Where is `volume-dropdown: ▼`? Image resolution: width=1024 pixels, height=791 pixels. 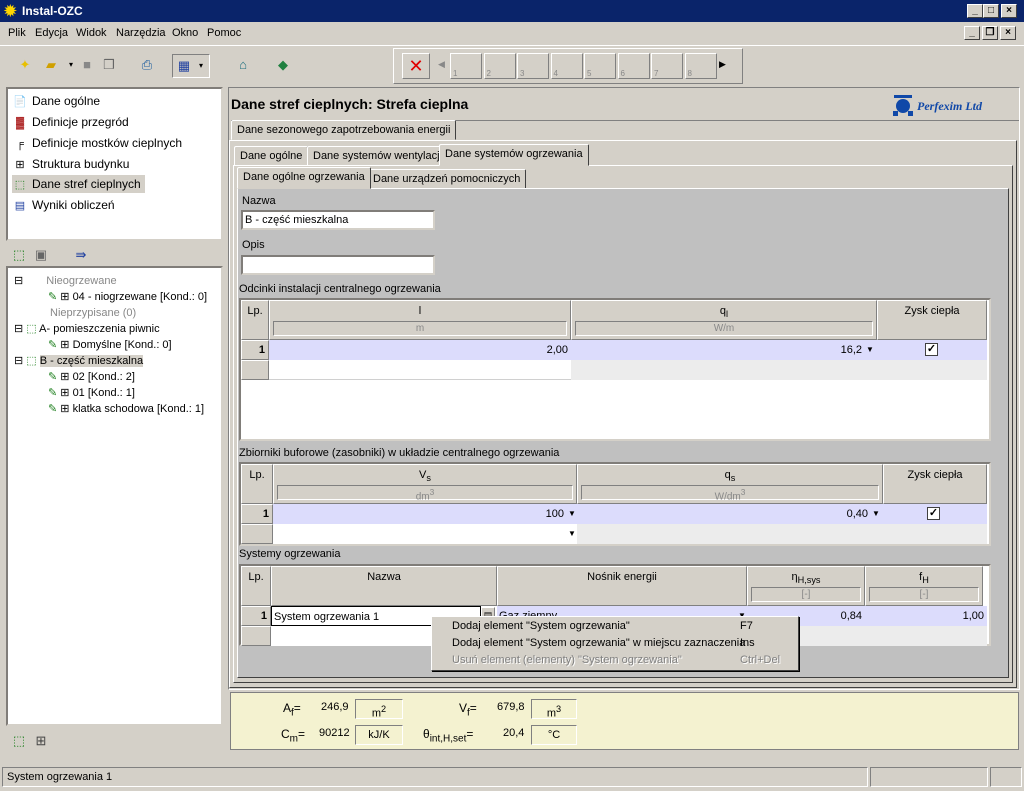 volume-dropdown: ▼ is located at coordinates (572, 514).